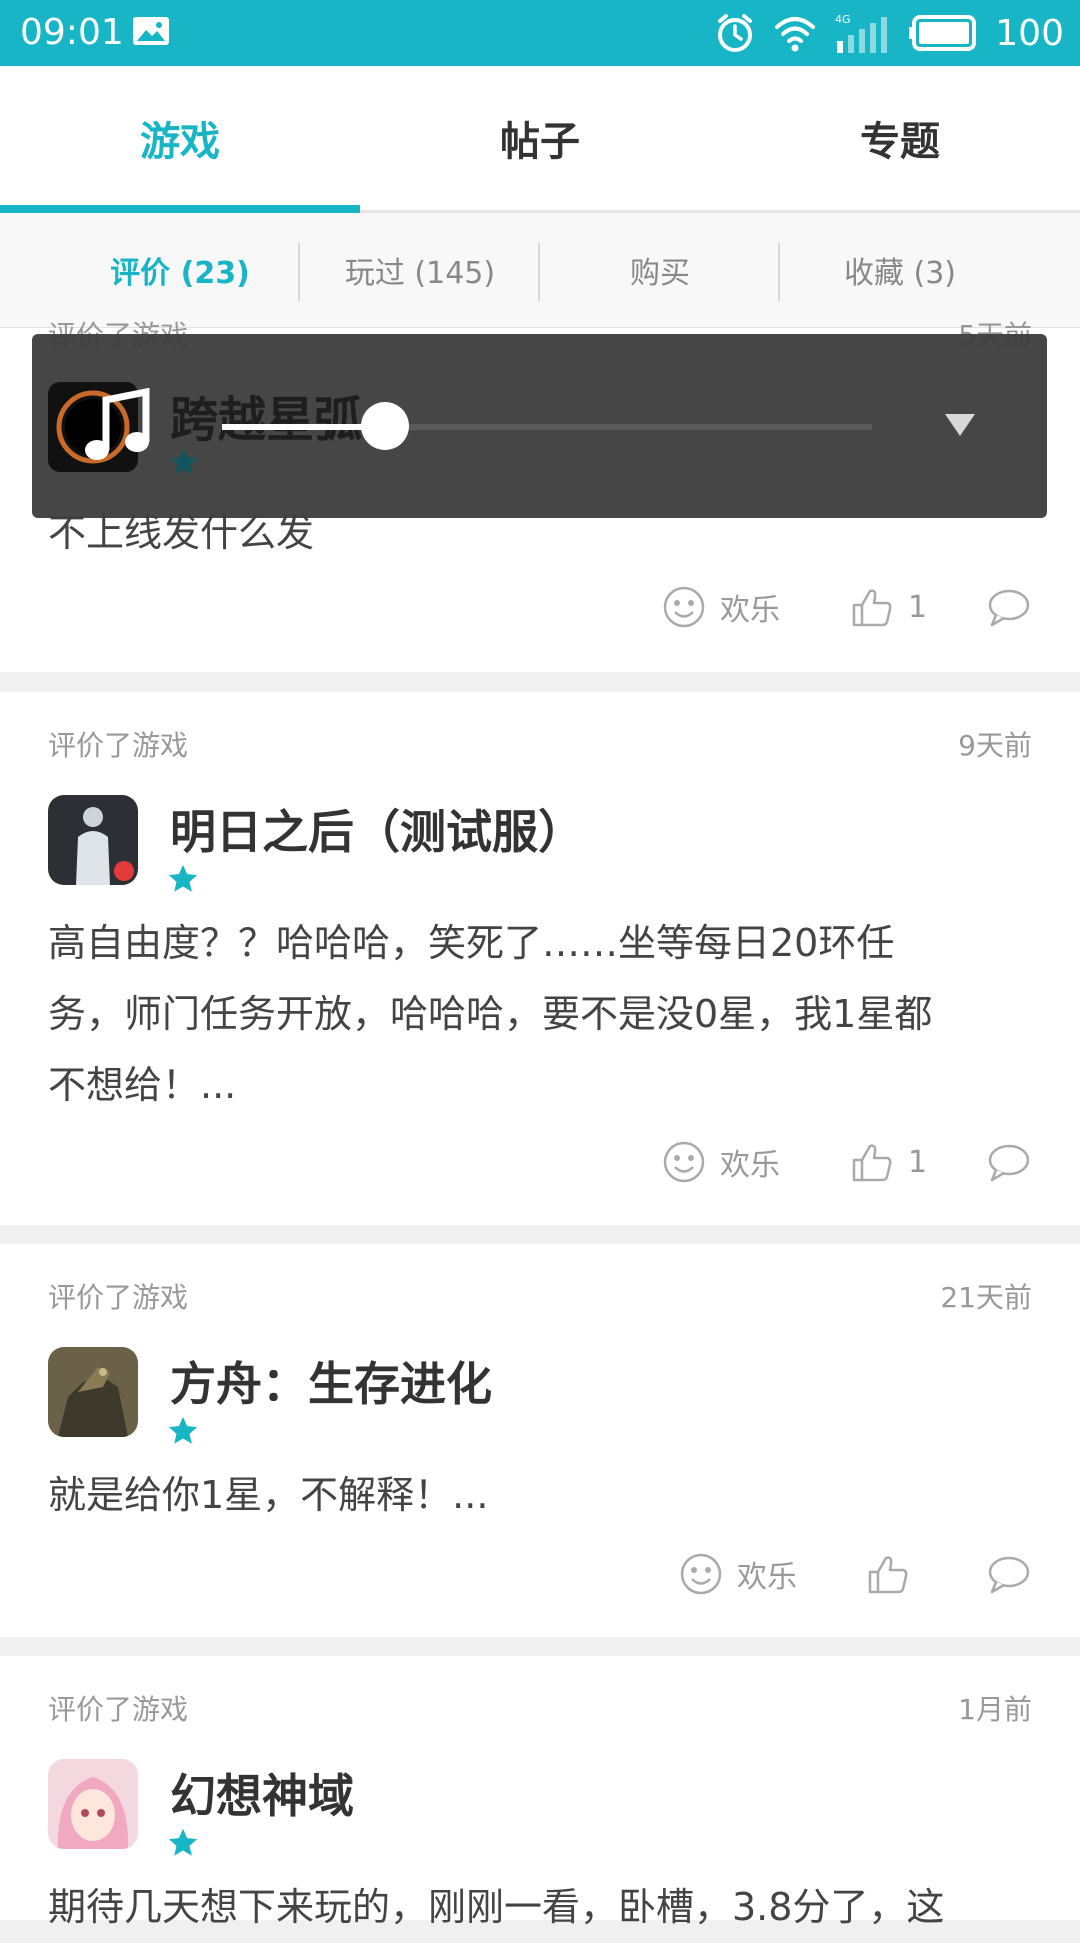 This screenshot has height=1943, width=1080. I want to click on cellular-signal-icon: 4G, so click(861, 33).